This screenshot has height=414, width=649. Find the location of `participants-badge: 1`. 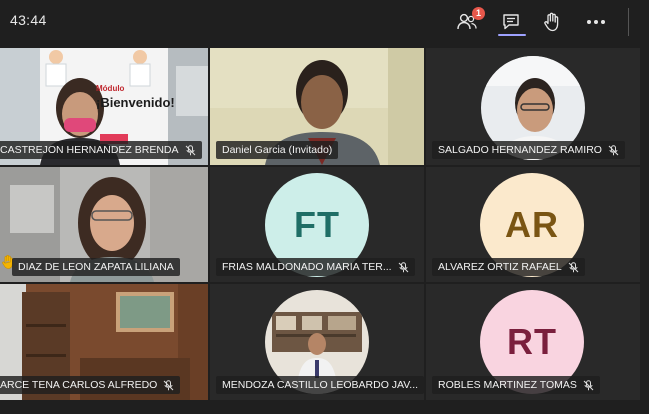

participants-badge: 1 is located at coordinates (478, 13).